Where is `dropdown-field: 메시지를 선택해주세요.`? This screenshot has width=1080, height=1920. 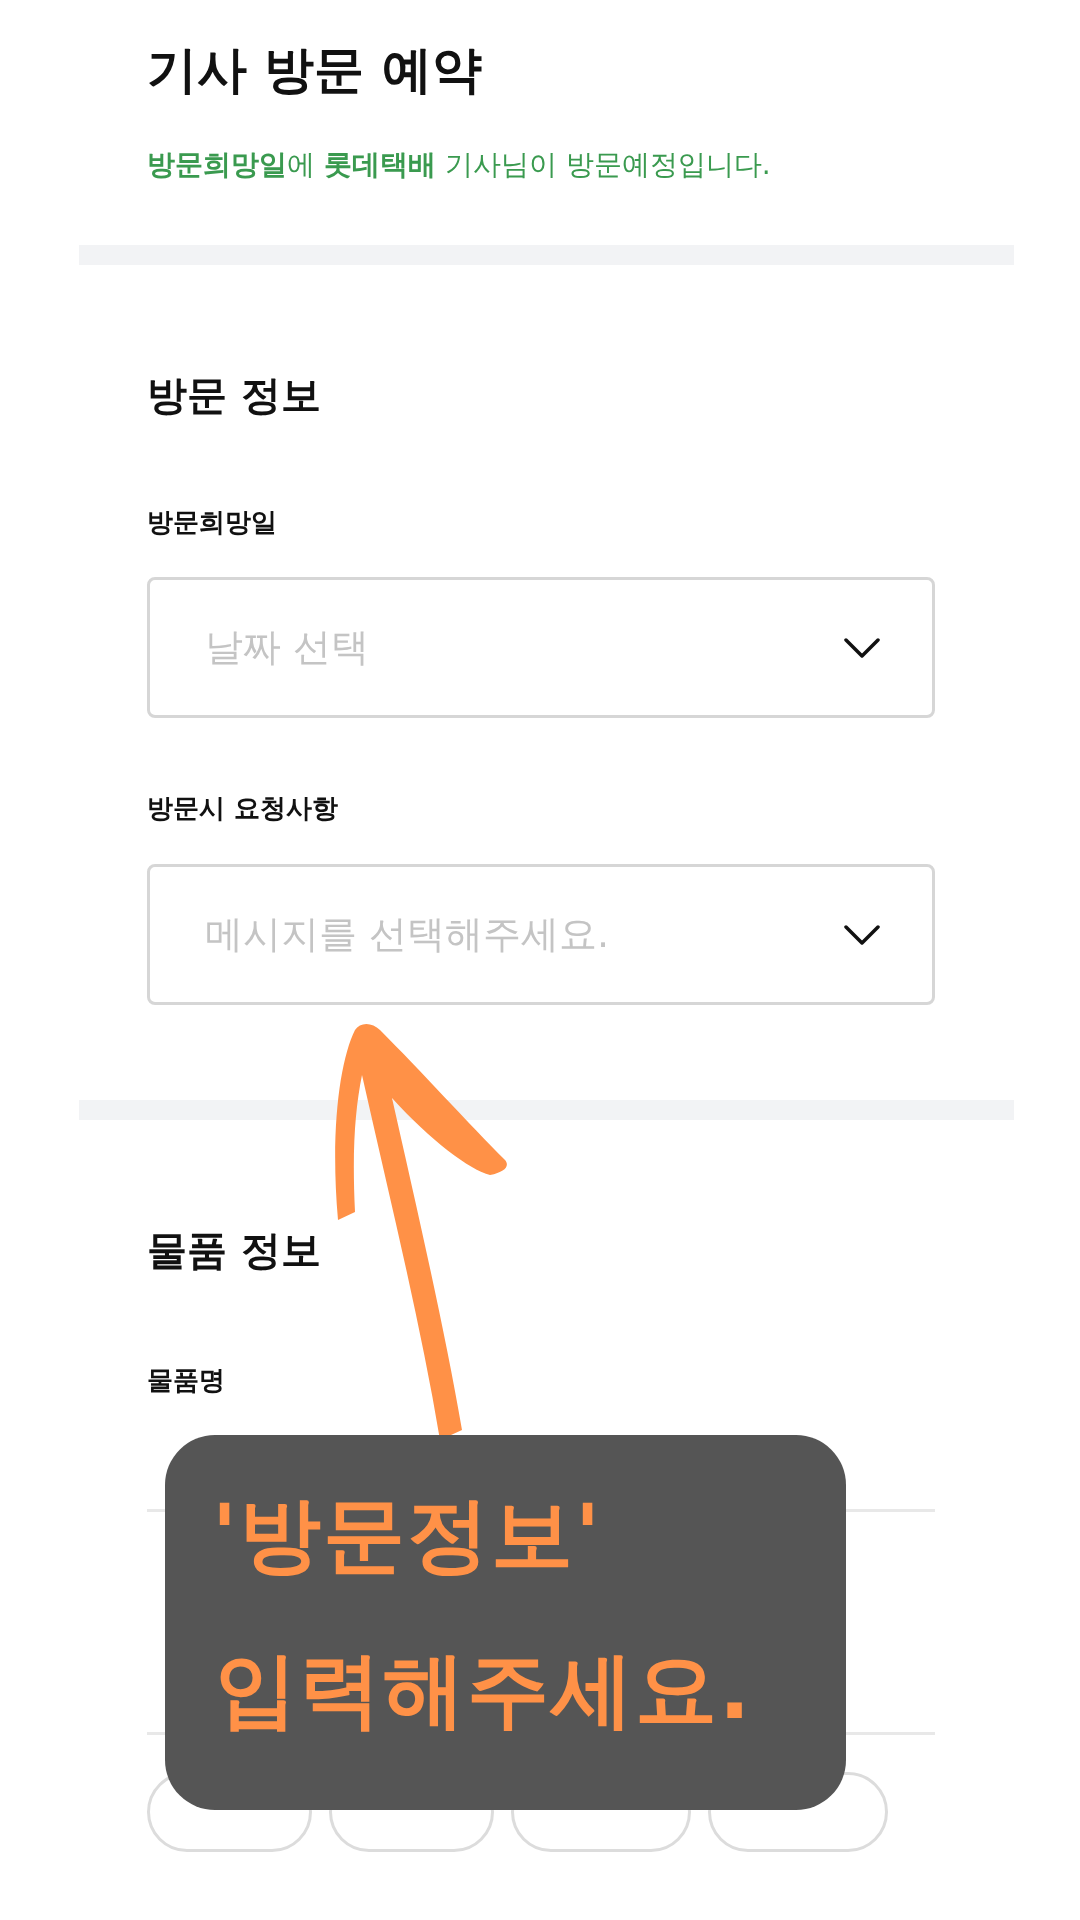
dropdown-field: 메시지를 선택해주세요. is located at coordinates (541, 934).